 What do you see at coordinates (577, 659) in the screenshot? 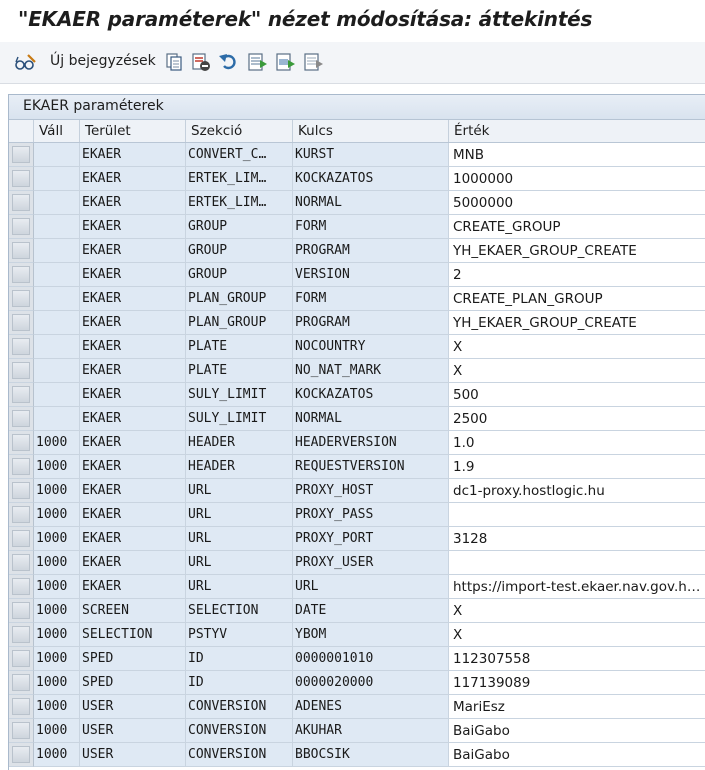
I see `cell-ertek-input: 112307558` at bounding box center [577, 659].